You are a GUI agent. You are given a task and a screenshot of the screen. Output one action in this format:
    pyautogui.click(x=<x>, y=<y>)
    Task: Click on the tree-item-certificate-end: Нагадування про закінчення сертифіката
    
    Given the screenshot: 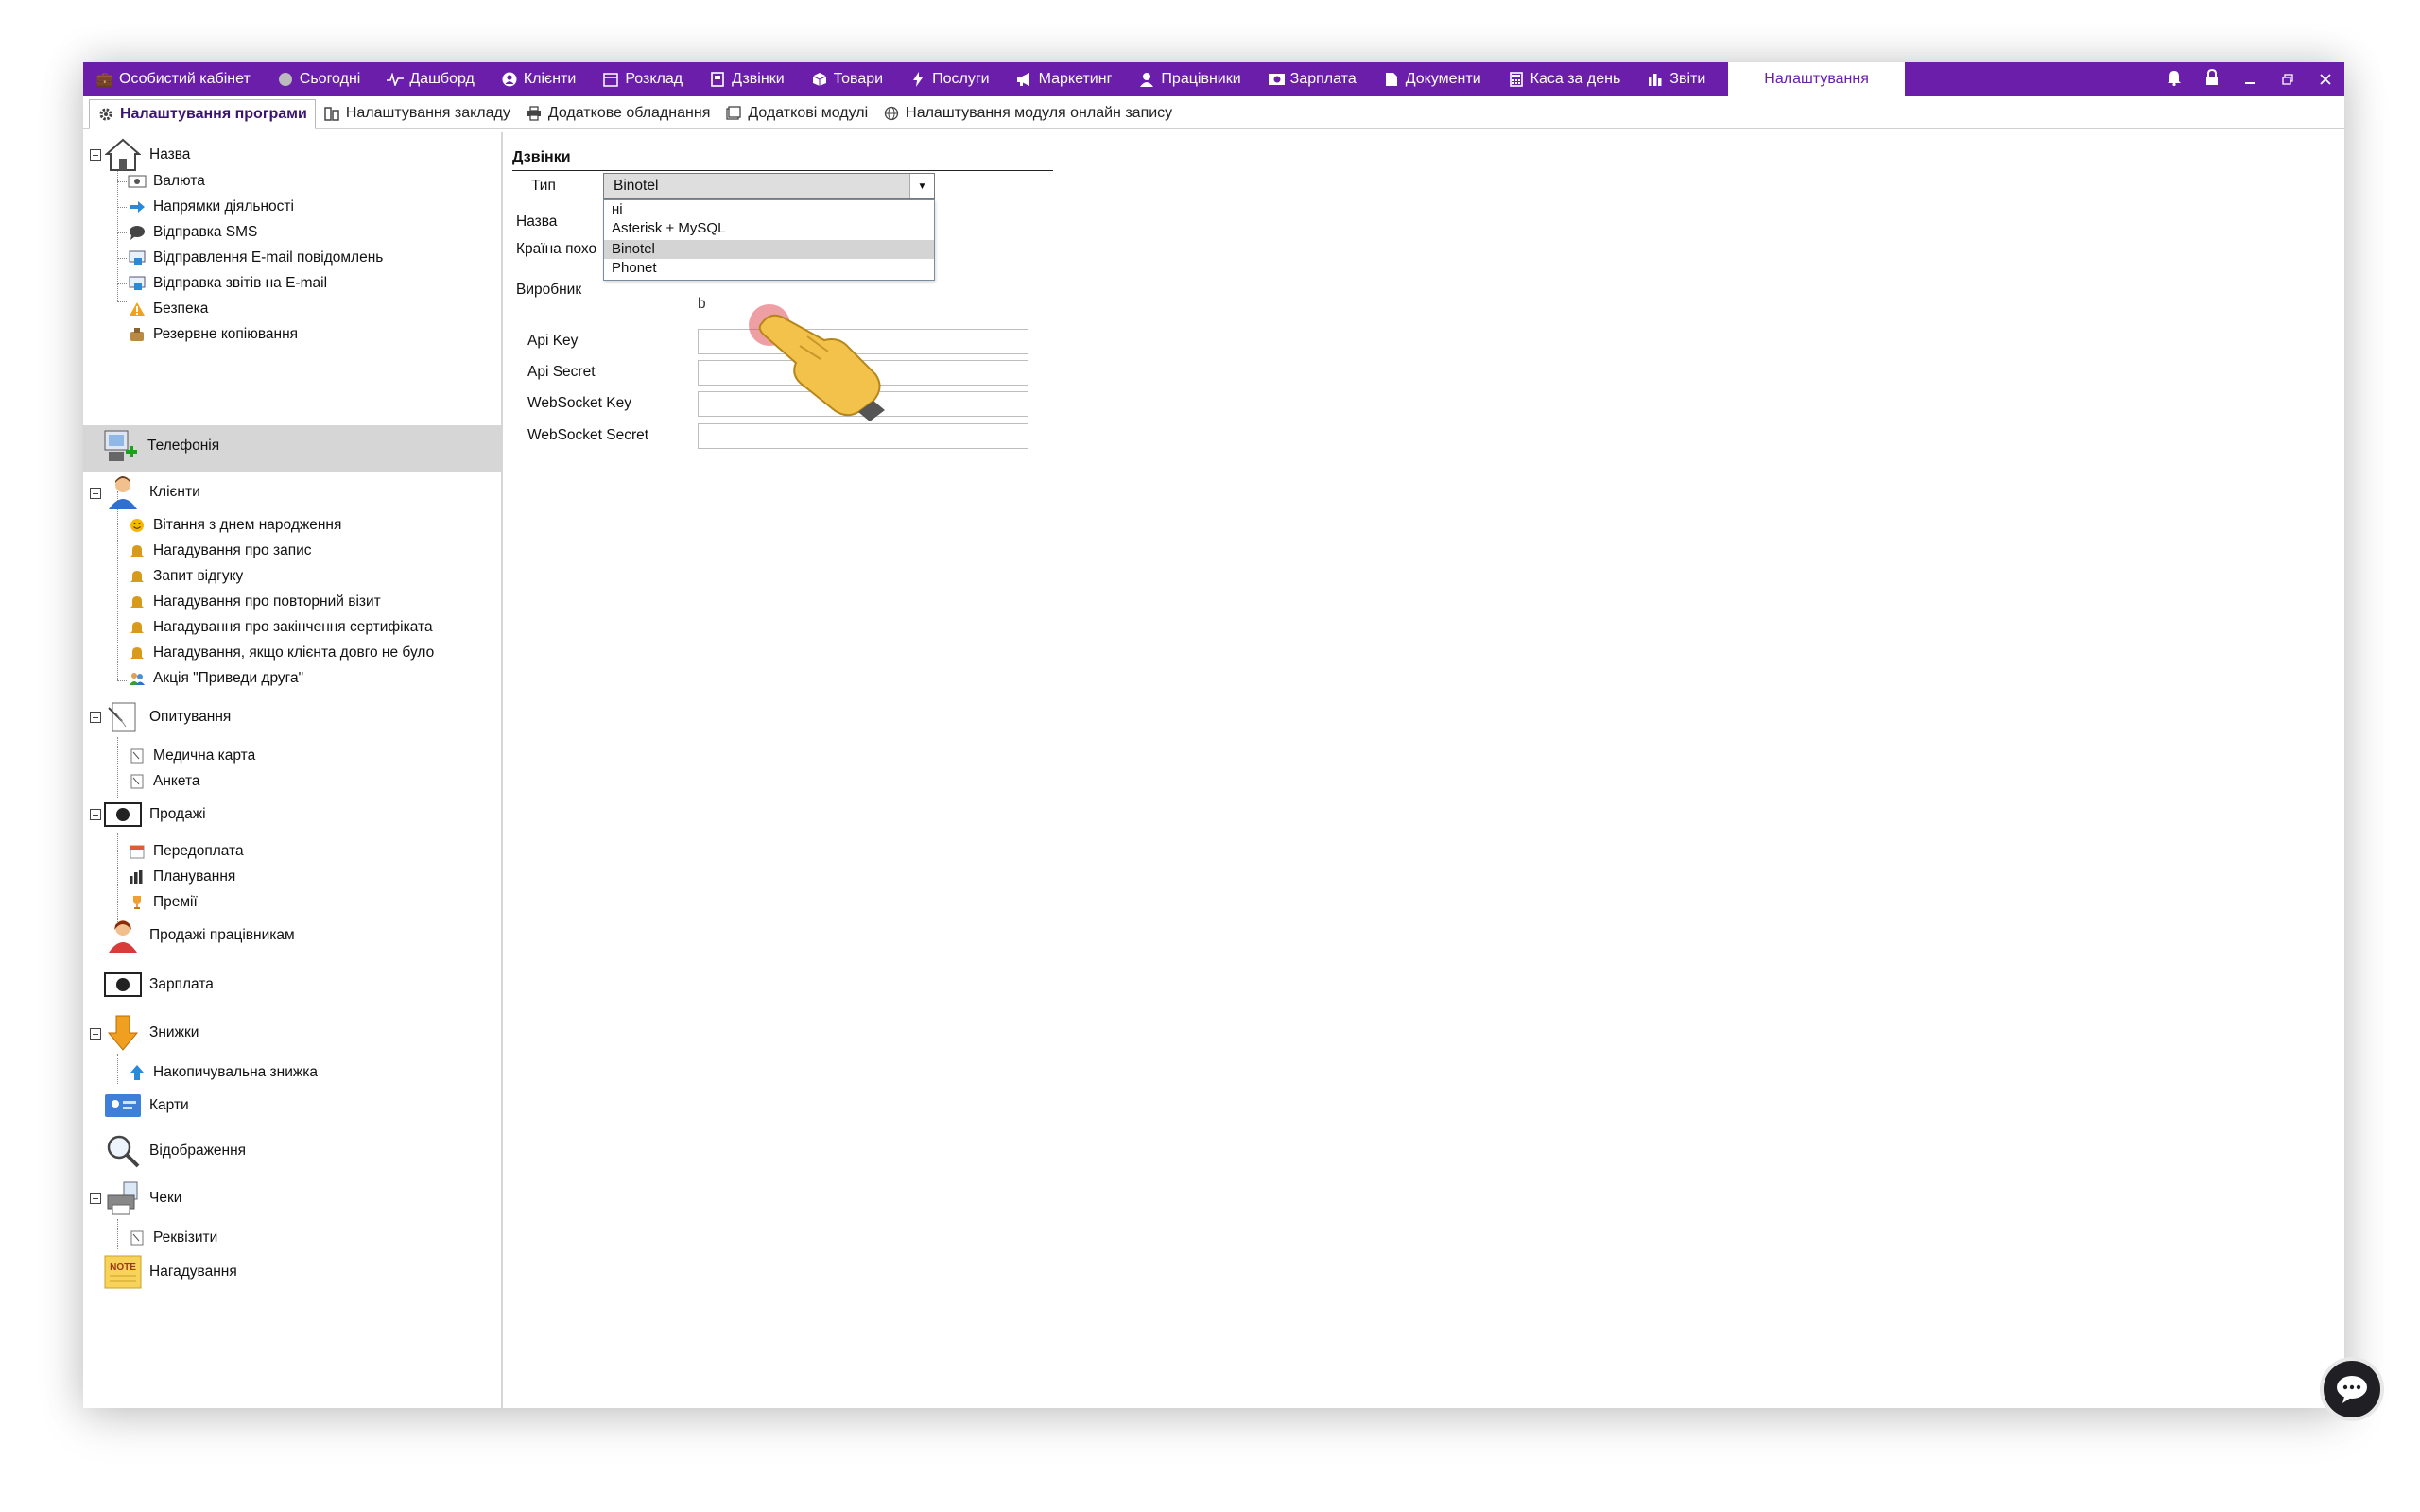 What is the action you would take?
    pyautogui.click(x=280, y=627)
    